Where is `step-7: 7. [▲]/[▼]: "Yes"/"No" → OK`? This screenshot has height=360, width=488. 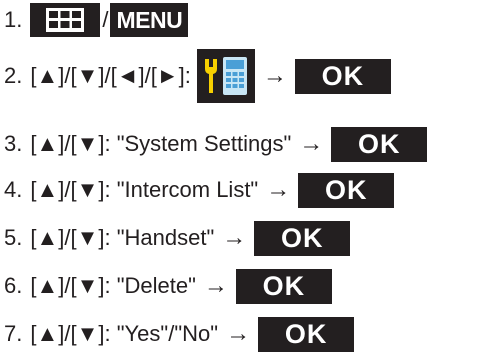
step-7: 7. [▲]/[▼]: "Yes"/"No" → OK is located at coordinates (179, 334).